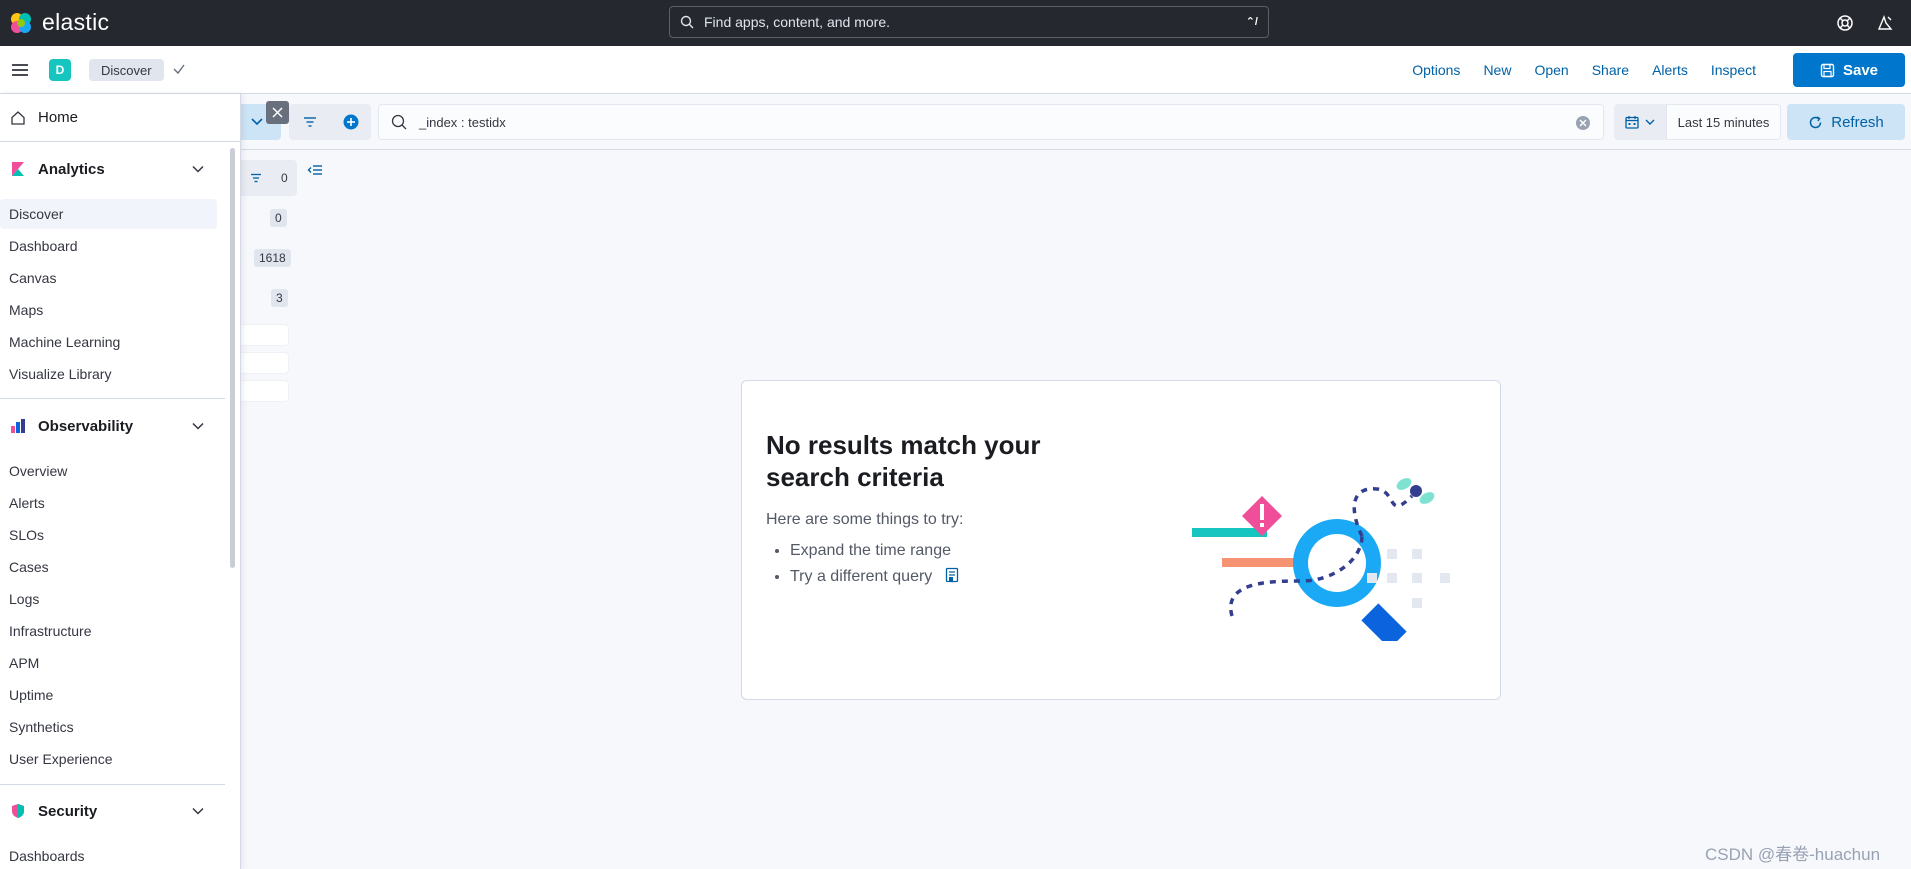  What do you see at coordinates (1251, 22) in the screenshot?
I see `search-shortcut: ⌃/` at bounding box center [1251, 22].